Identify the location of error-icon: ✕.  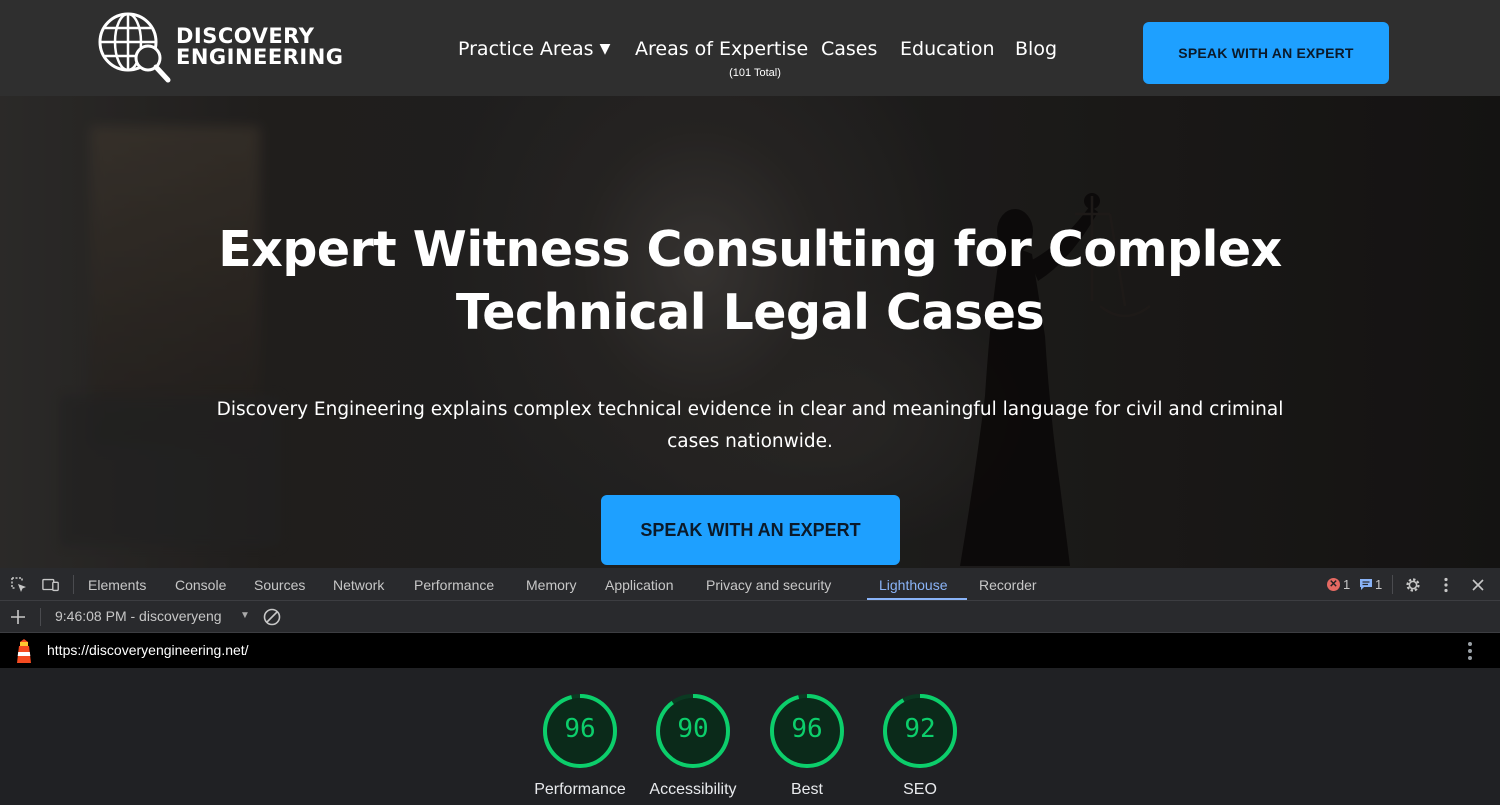
(1333, 584).